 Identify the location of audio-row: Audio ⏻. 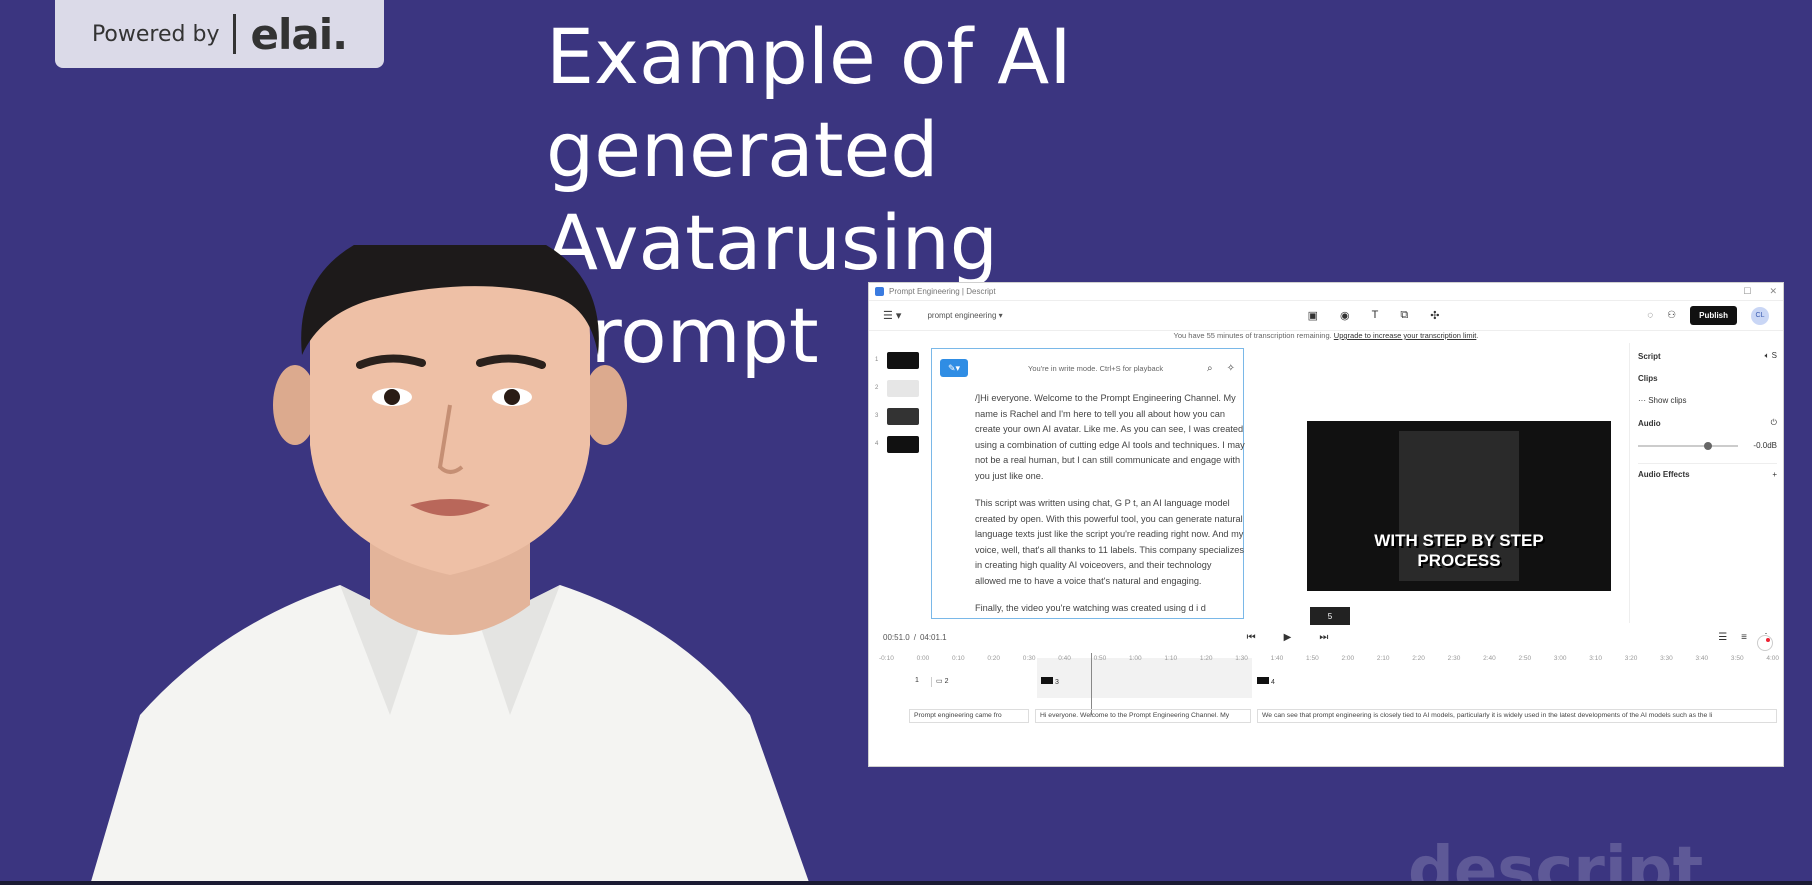
(1707, 423).